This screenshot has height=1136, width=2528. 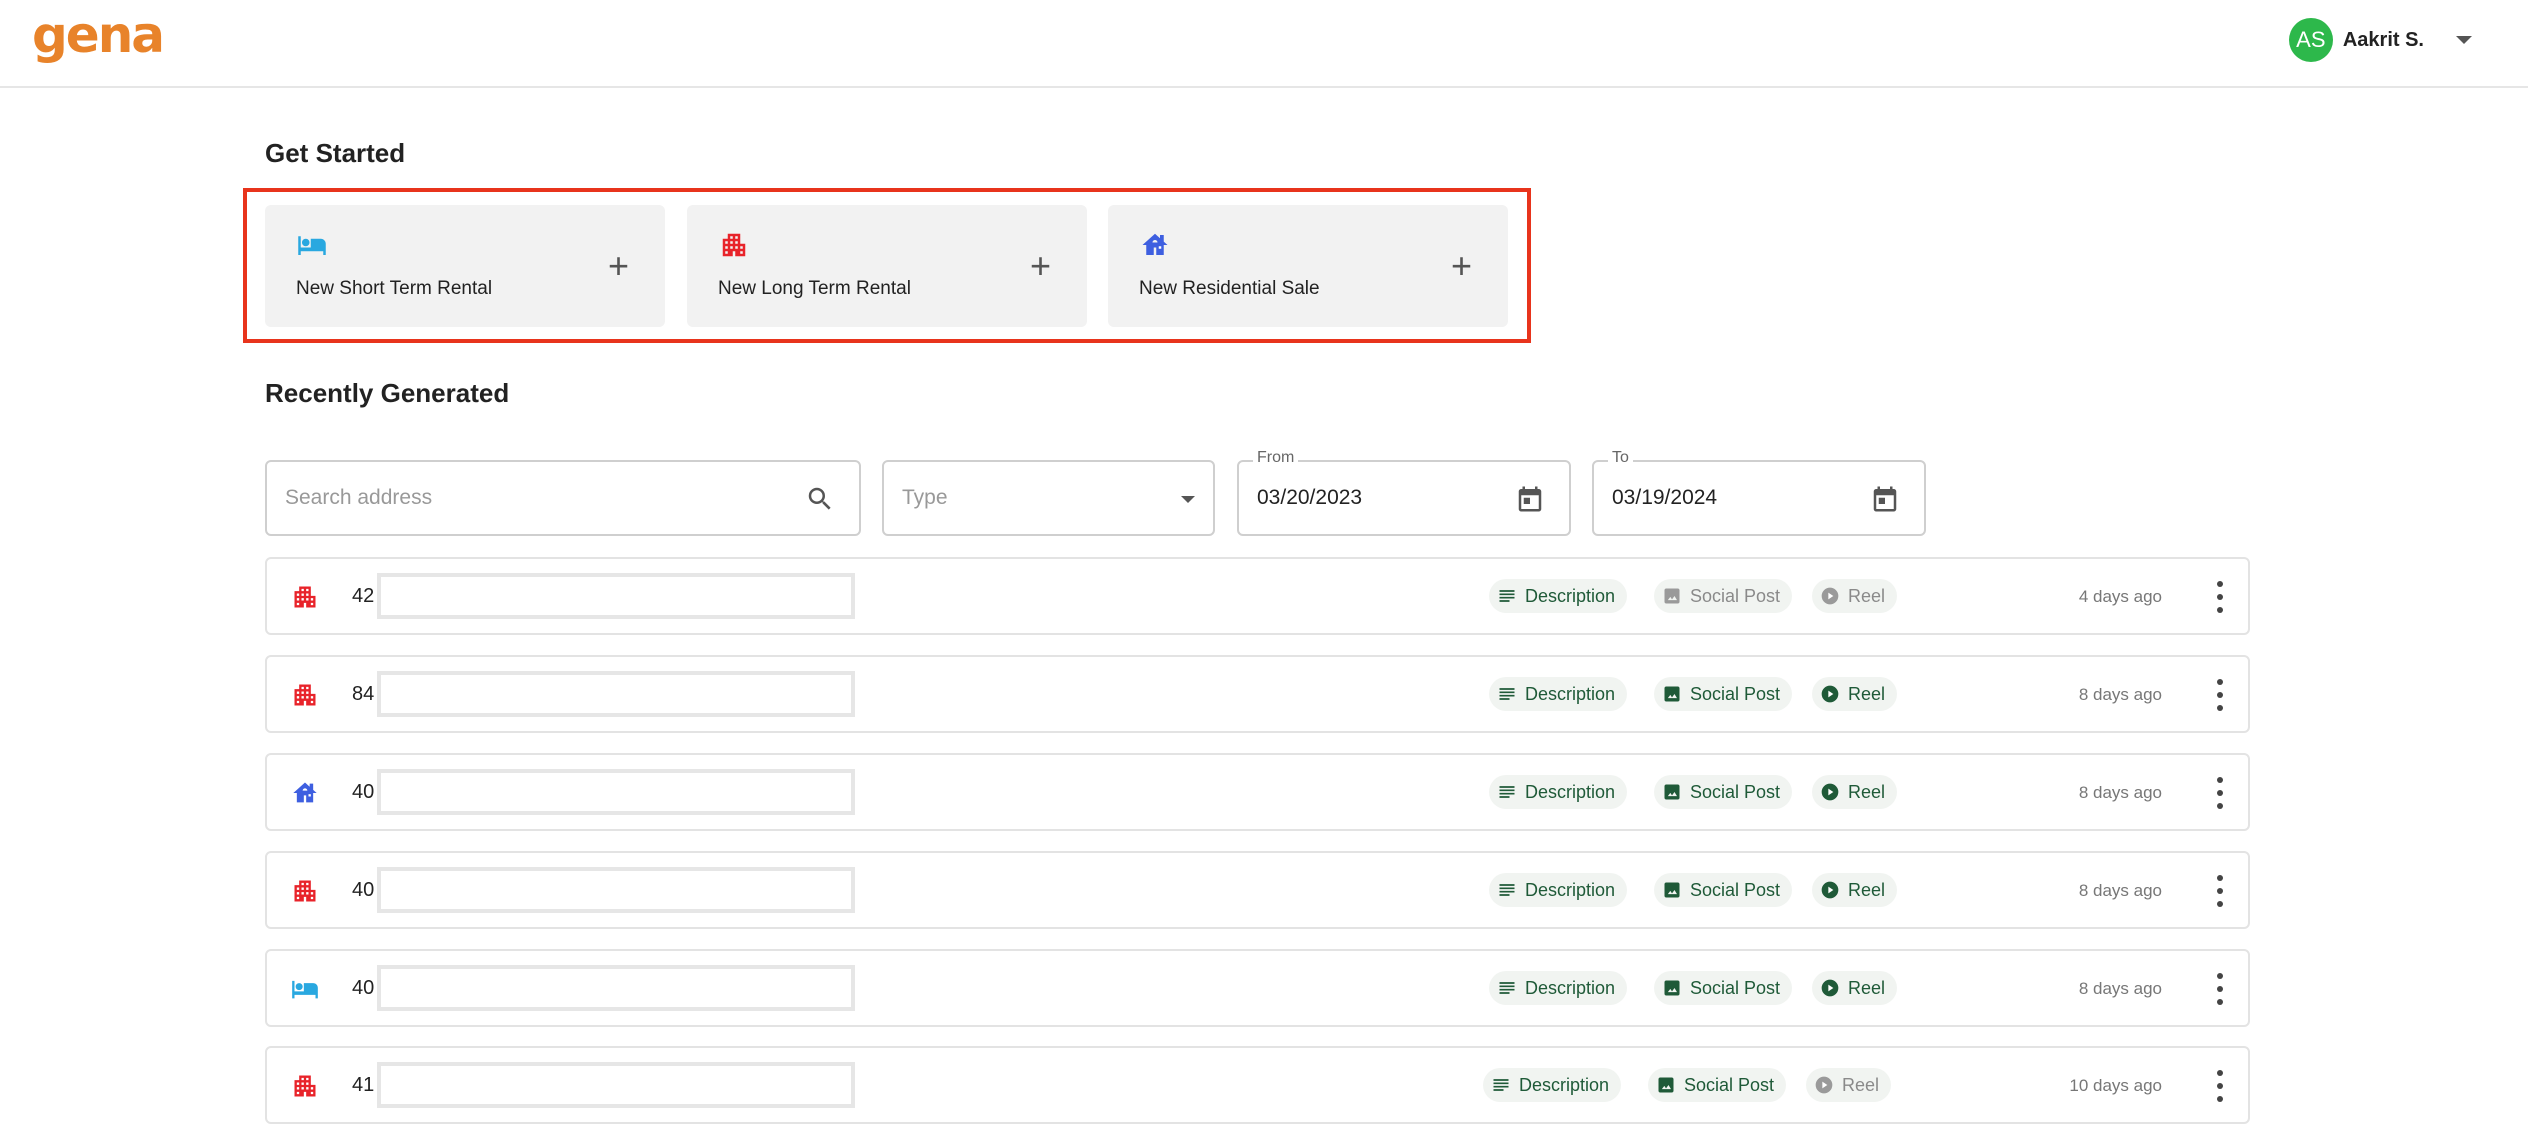 What do you see at coordinates (387, 393) in the screenshot?
I see `recently-generated-title: Recently Generated` at bounding box center [387, 393].